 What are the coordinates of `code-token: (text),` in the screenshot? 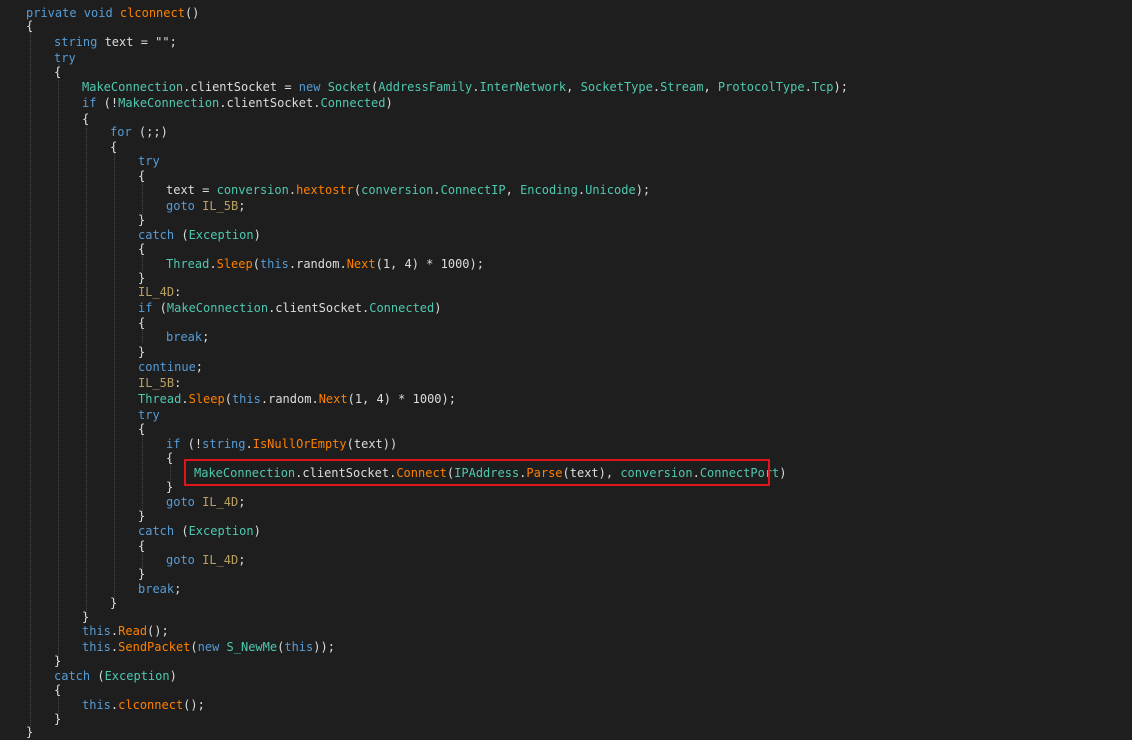 It's located at (591, 473).